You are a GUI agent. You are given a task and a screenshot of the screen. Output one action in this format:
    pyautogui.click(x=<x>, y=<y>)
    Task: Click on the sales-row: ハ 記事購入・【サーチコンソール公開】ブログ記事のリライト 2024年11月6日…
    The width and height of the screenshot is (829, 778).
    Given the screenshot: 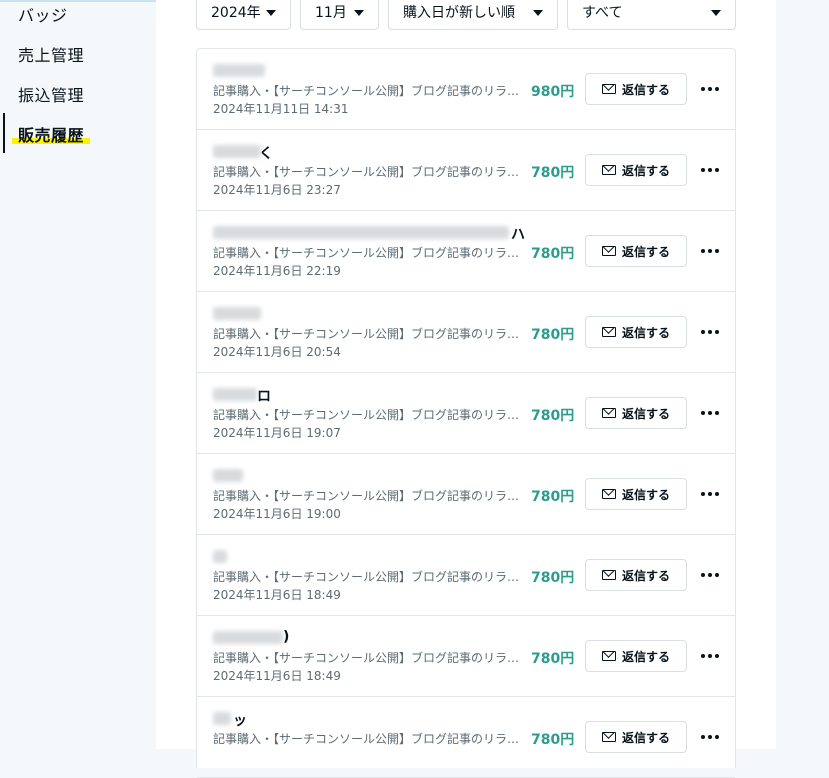 What is the action you would take?
    pyautogui.click(x=466, y=251)
    